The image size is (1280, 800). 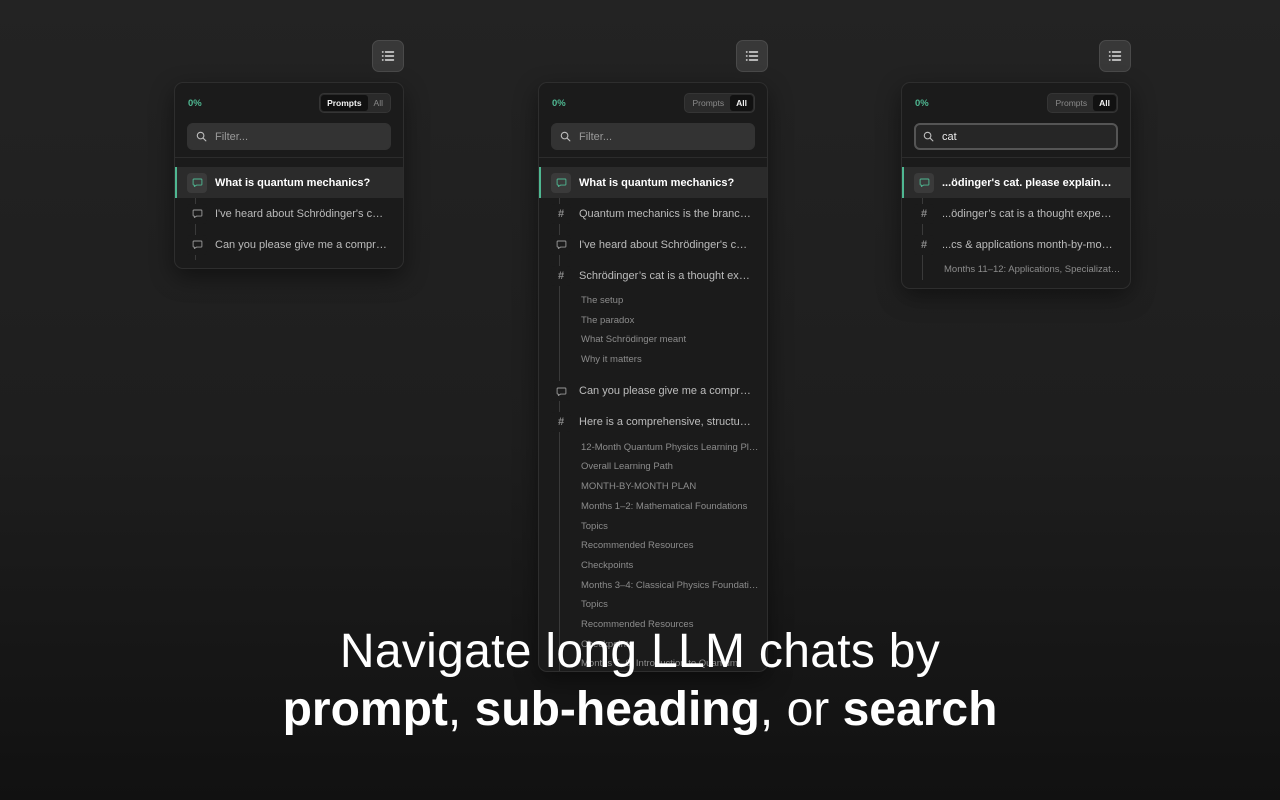 I want to click on subheading-item: The setup, so click(x=649, y=301).